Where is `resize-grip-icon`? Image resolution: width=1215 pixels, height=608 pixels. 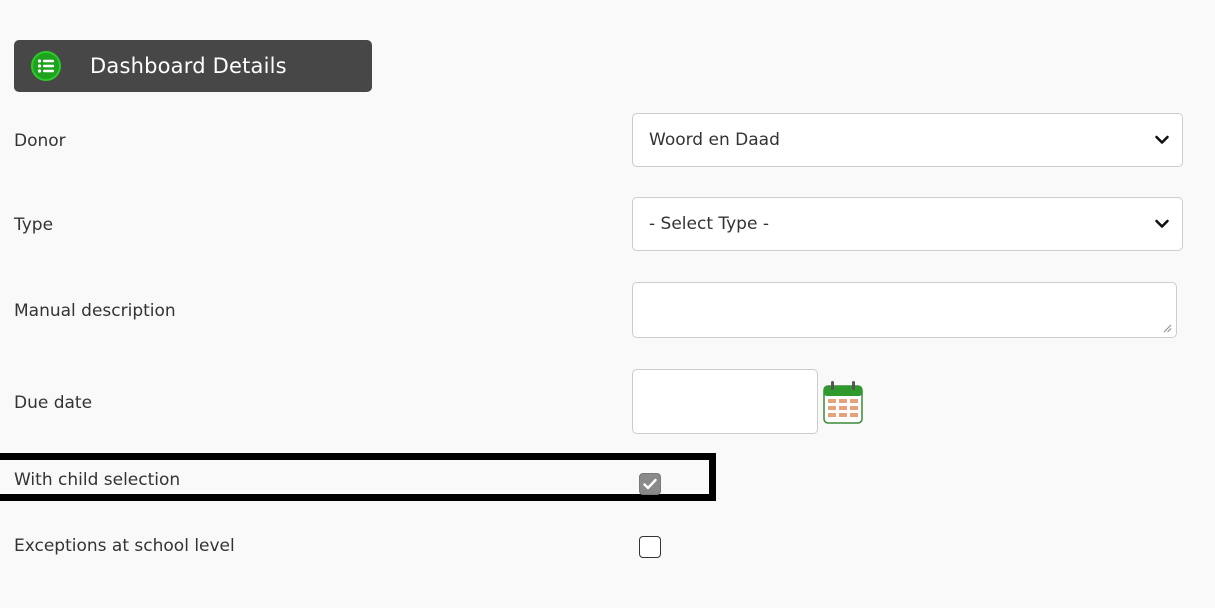 resize-grip-icon is located at coordinates (1167, 328).